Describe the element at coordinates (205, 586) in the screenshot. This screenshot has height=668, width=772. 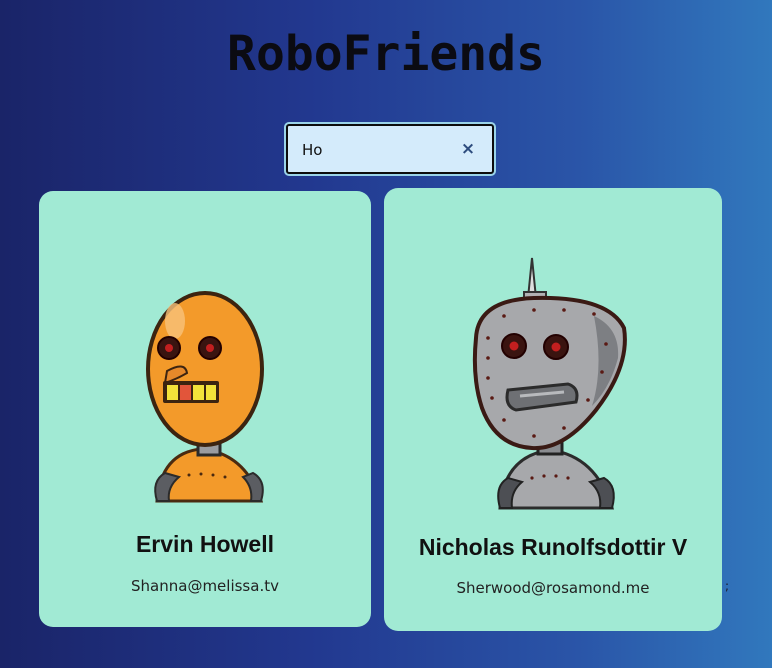
I see `robot-email: Shanna@melissa.tv` at that location.